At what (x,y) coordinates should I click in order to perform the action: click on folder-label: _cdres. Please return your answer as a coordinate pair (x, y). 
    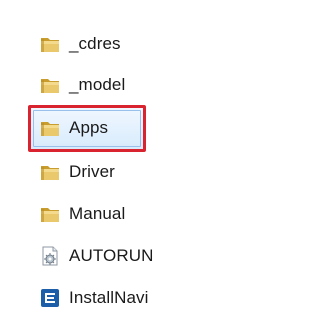
    Looking at the image, I should click on (95, 43).